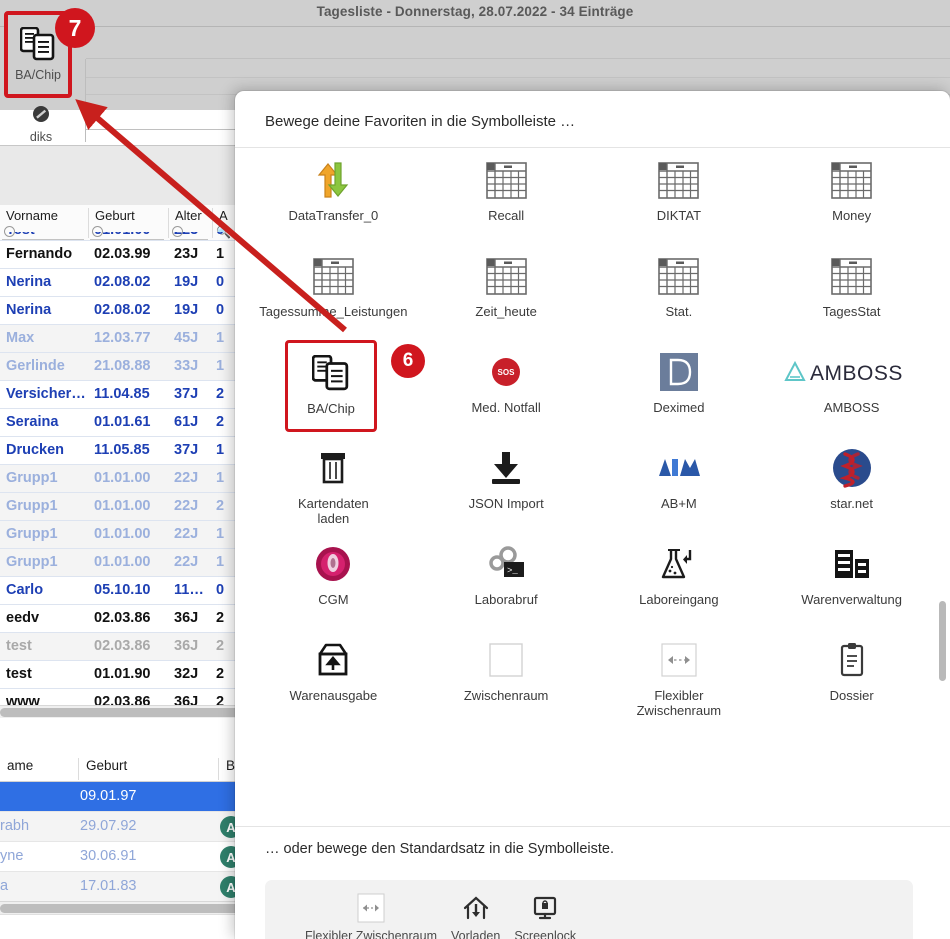 Image resolution: width=950 pixels, height=939 pixels. I want to click on palette-item-label: star.net, so click(851, 503).